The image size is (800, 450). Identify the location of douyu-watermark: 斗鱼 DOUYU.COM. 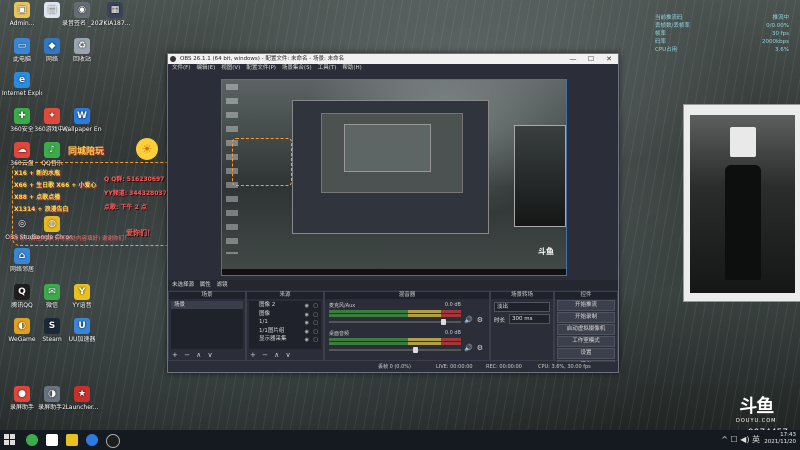
(756, 408).